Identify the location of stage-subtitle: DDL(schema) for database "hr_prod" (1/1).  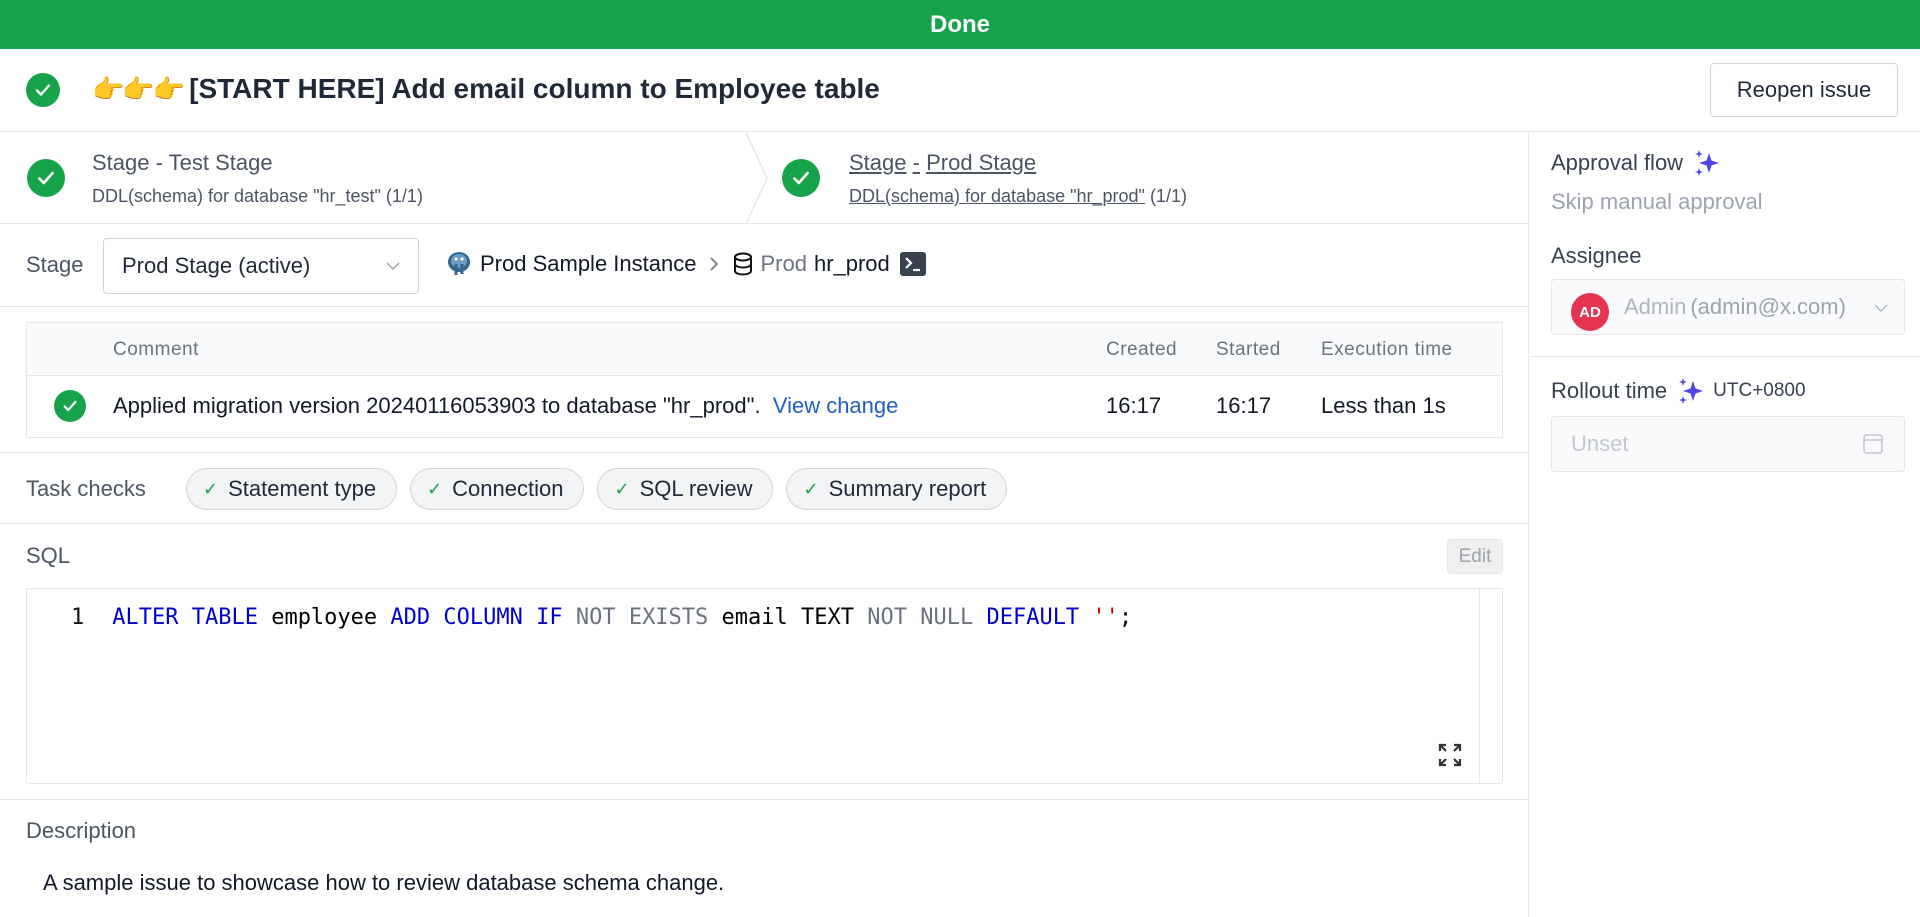
(1018, 196).